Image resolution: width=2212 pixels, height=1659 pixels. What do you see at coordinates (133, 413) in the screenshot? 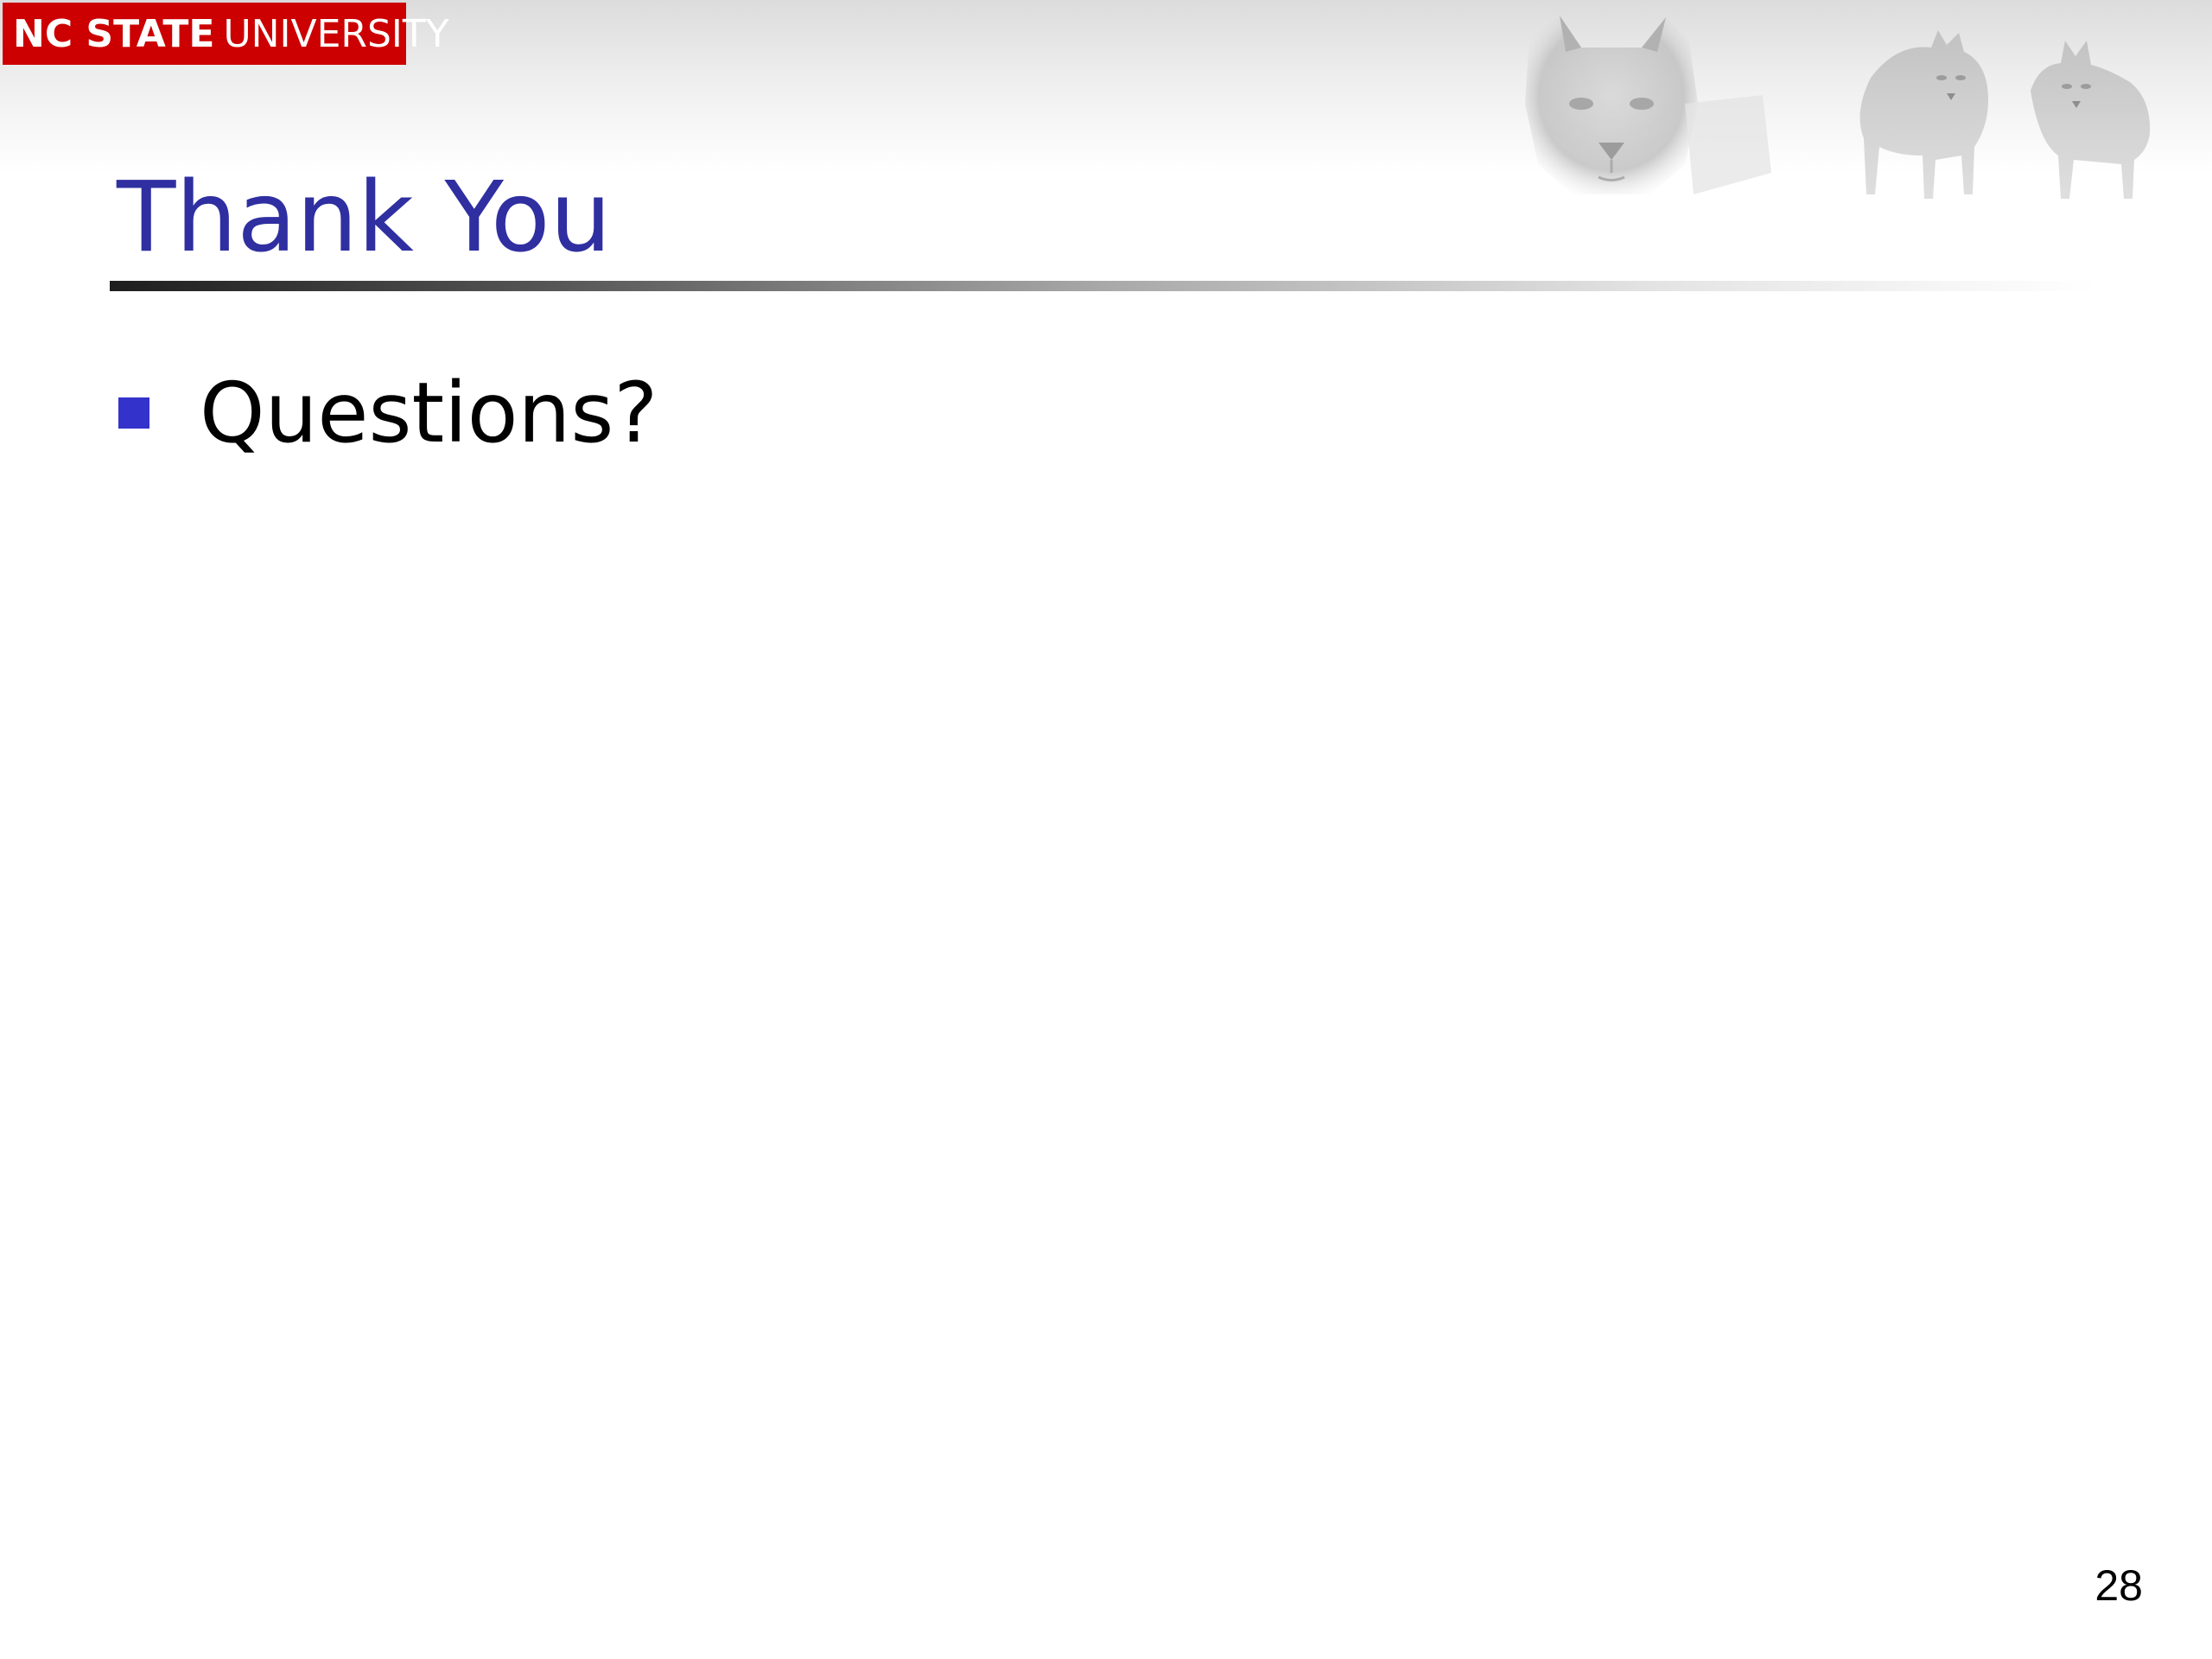
I see `square-bullet-icon` at bounding box center [133, 413].